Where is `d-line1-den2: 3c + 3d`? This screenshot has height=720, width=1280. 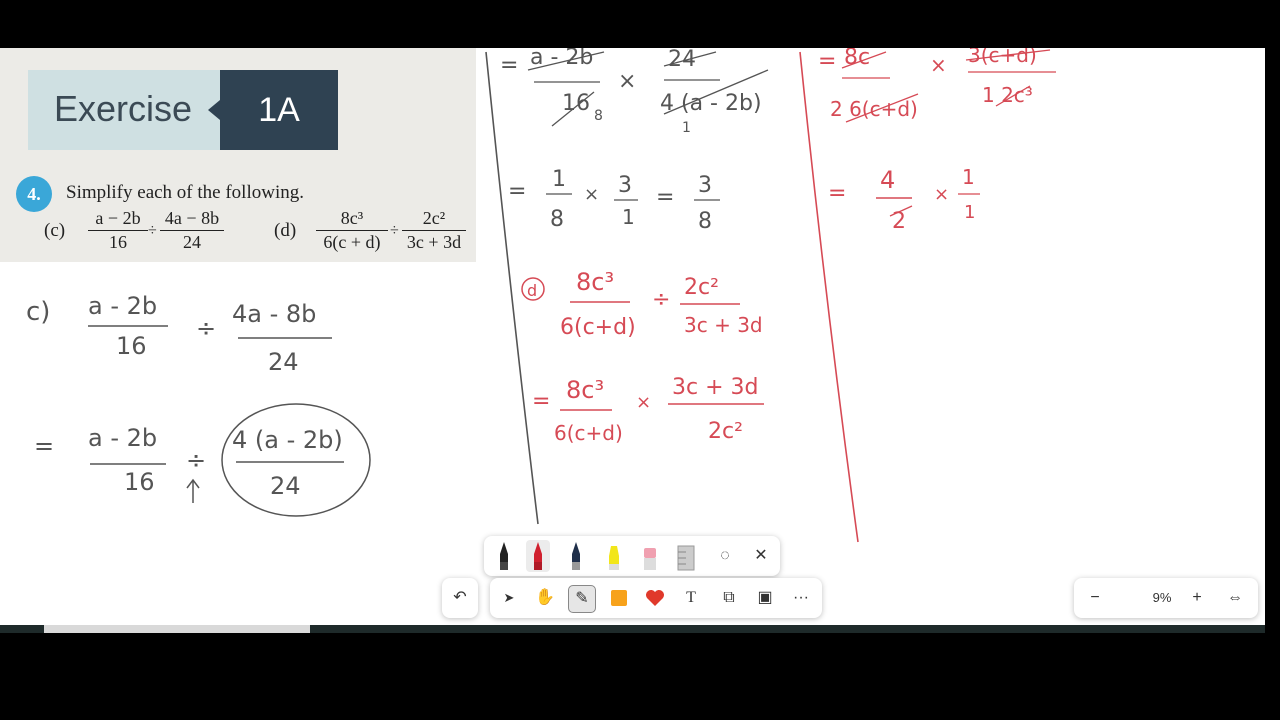 d-line1-den2: 3c + 3d is located at coordinates (723, 325).